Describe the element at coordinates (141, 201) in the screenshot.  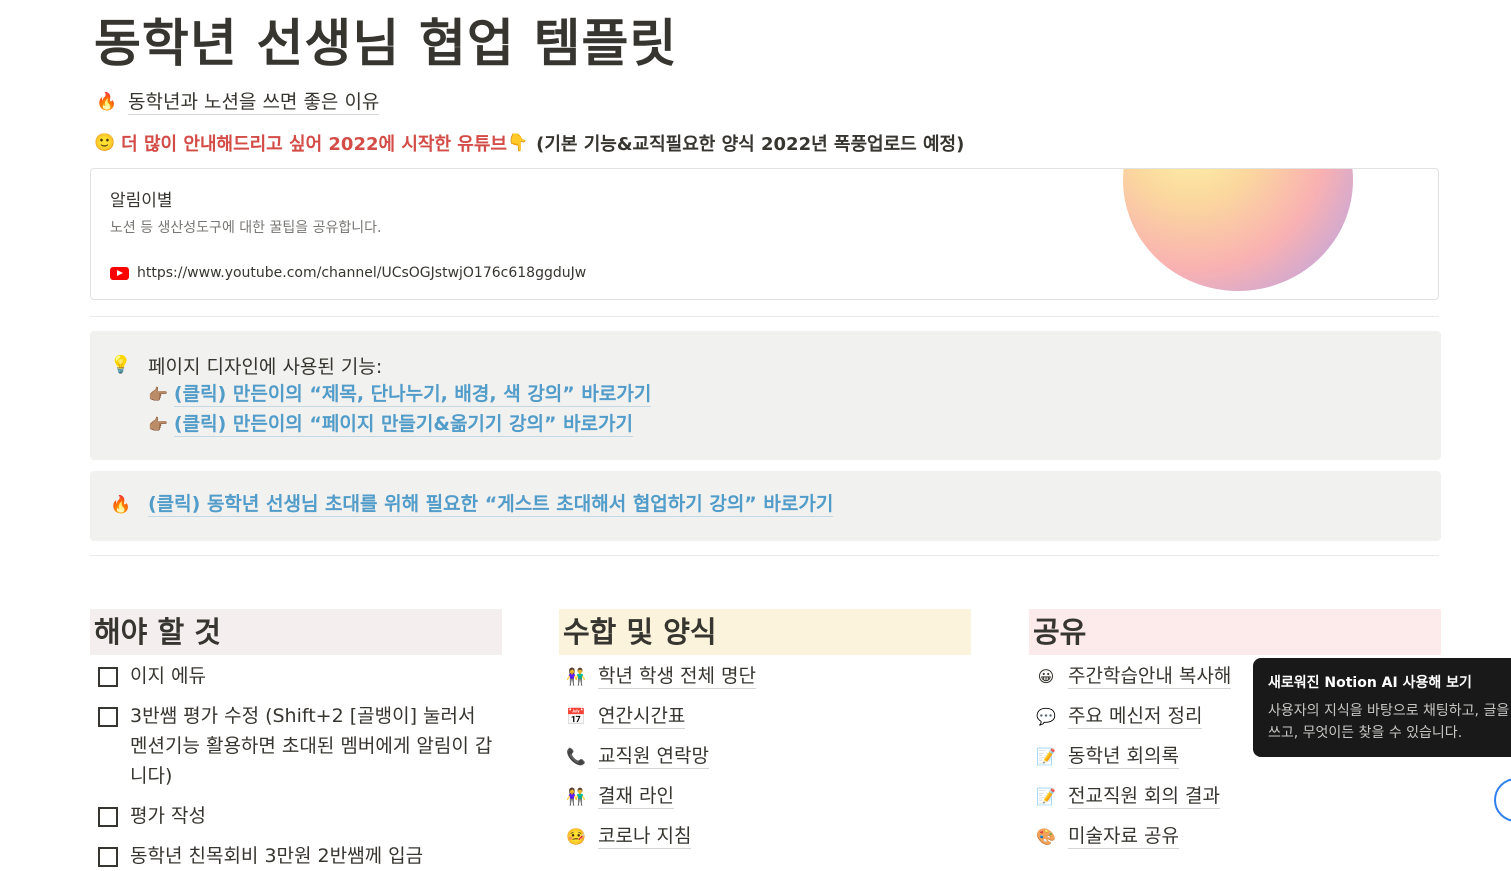
I see `bookmark-title: 알림이별` at that location.